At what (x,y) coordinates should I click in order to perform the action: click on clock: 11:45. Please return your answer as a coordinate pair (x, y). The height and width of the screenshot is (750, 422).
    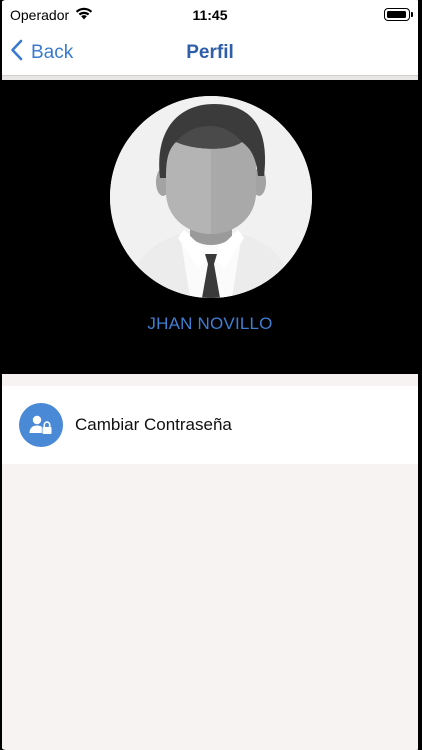
    Looking at the image, I should click on (210, 15).